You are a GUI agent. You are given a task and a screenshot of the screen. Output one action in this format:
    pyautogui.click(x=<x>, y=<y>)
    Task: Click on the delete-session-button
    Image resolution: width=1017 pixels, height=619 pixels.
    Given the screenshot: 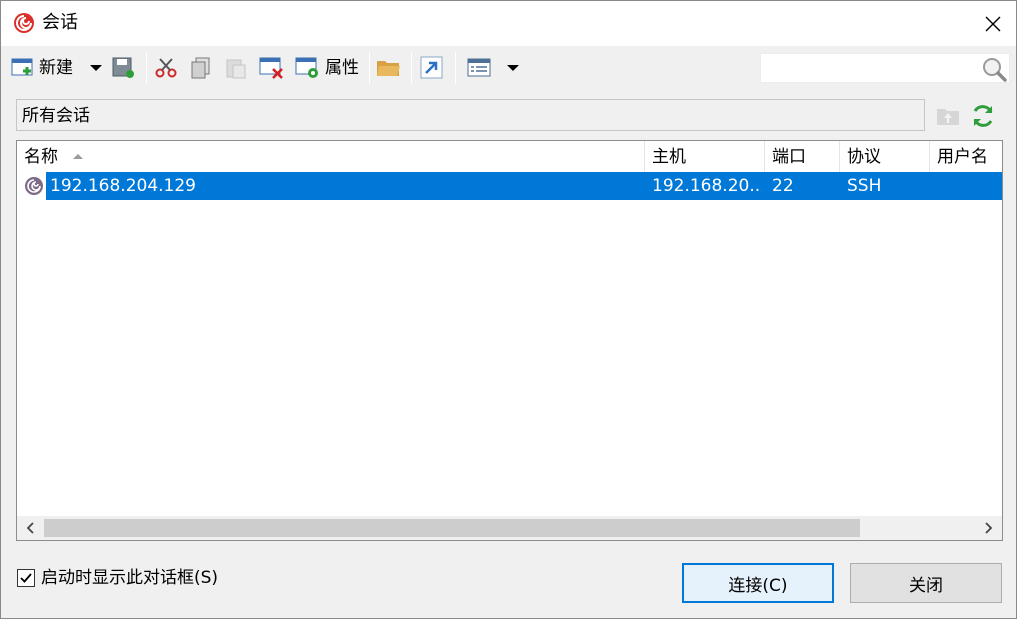 What is the action you would take?
    pyautogui.click(x=272, y=68)
    